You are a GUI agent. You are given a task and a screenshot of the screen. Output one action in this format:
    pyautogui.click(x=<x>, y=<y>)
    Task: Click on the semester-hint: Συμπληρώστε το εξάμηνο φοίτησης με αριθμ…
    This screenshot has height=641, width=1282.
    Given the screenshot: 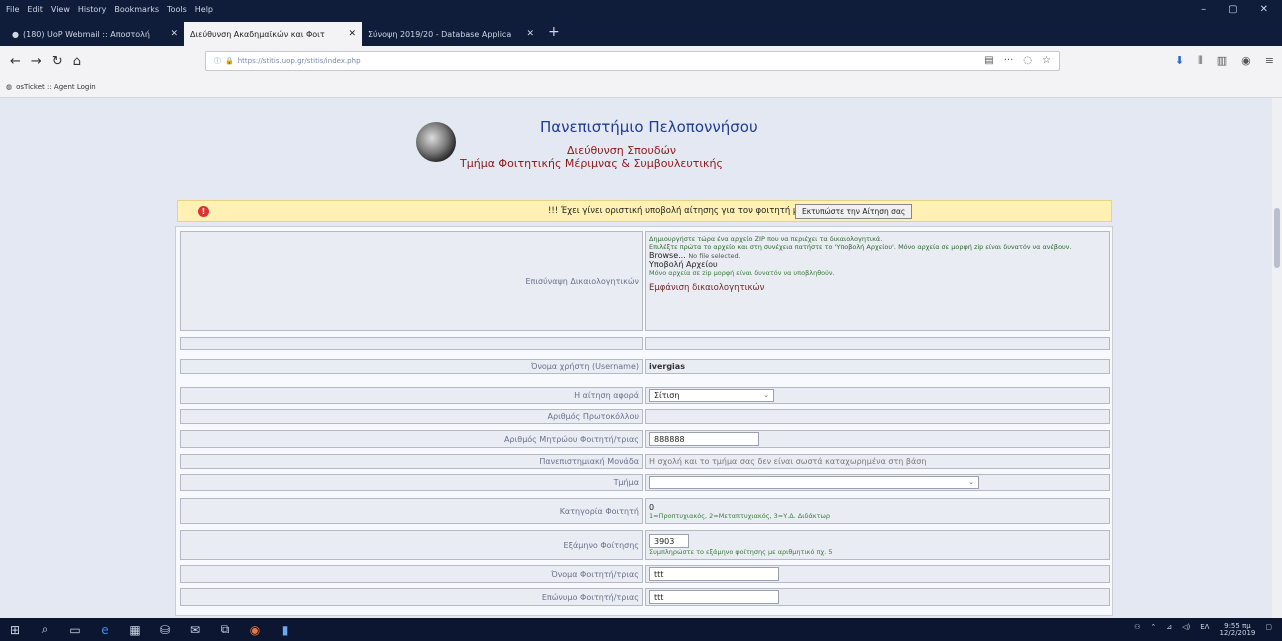 What is the action you would take?
    pyautogui.click(x=741, y=552)
    